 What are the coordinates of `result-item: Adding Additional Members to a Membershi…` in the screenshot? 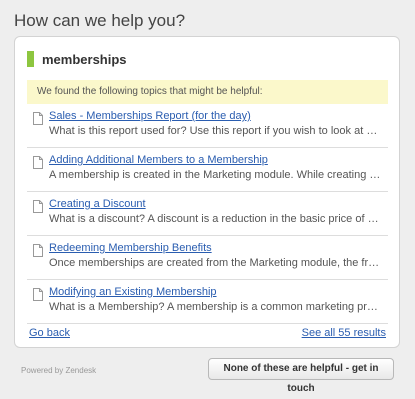 It's located at (207, 170).